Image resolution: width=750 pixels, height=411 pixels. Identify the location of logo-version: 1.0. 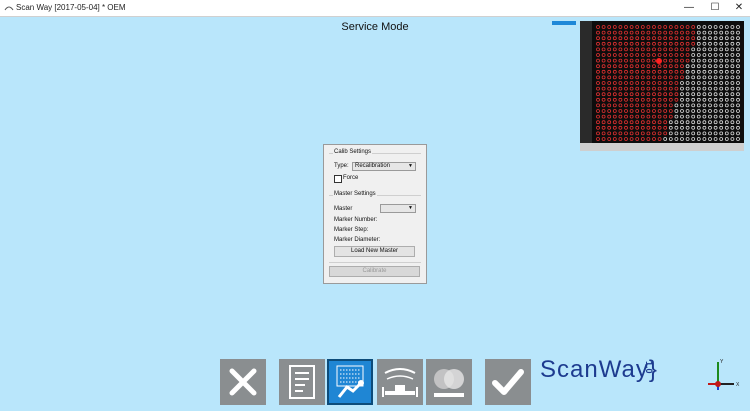
(649, 367).